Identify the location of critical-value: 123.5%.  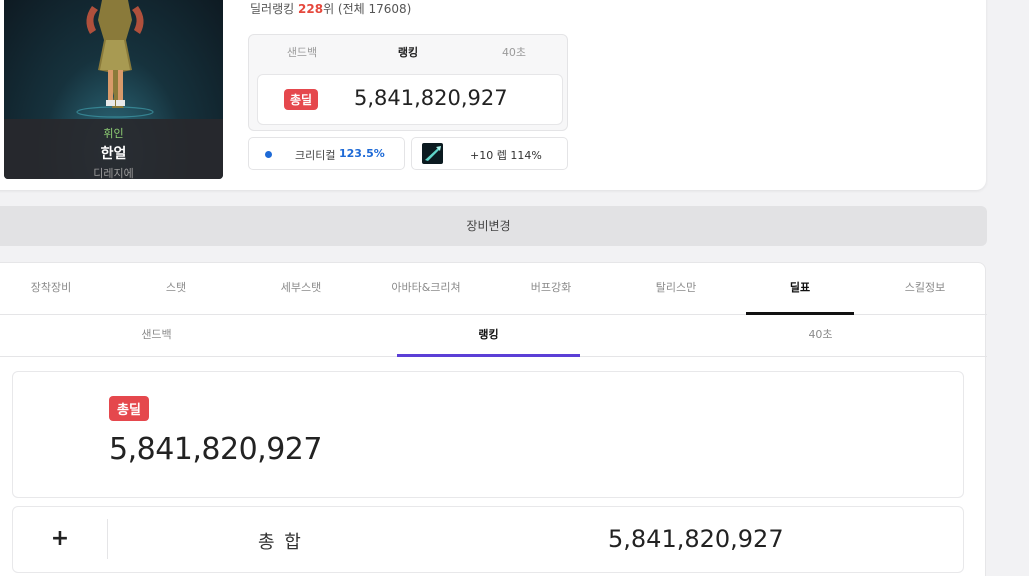
(362, 153).